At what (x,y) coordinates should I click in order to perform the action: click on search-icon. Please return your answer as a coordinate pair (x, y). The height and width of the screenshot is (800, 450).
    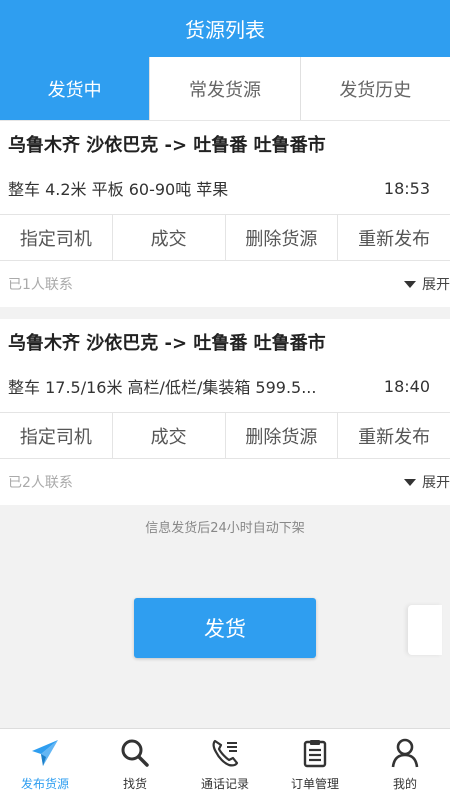
    Looking at the image, I should click on (135, 753).